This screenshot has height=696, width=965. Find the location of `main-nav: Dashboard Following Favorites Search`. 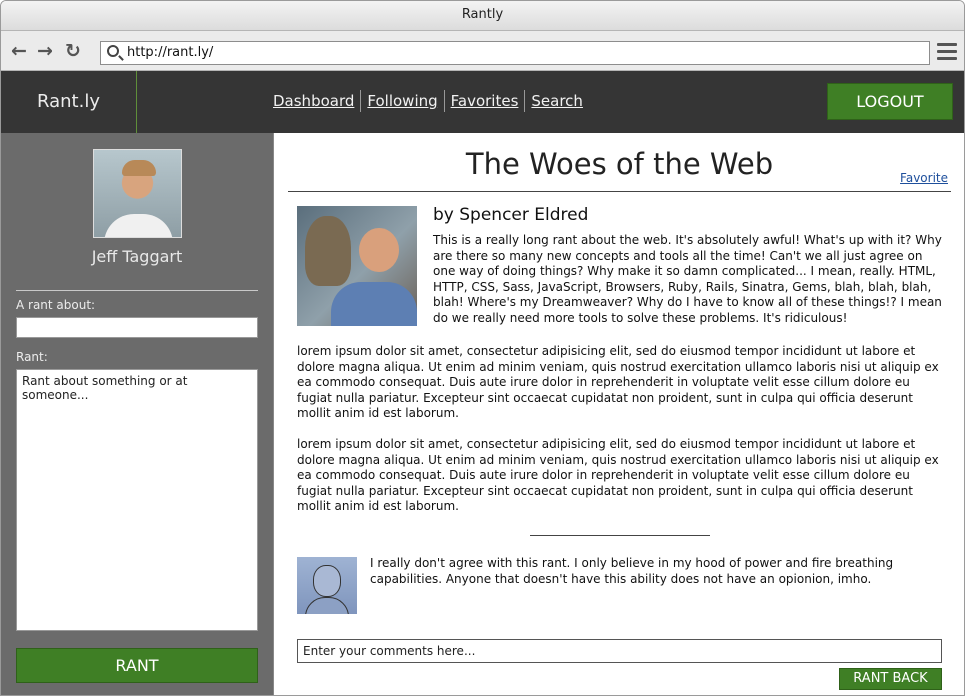

main-nav: Dashboard Following Favorites Search is located at coordinates (428, 101).